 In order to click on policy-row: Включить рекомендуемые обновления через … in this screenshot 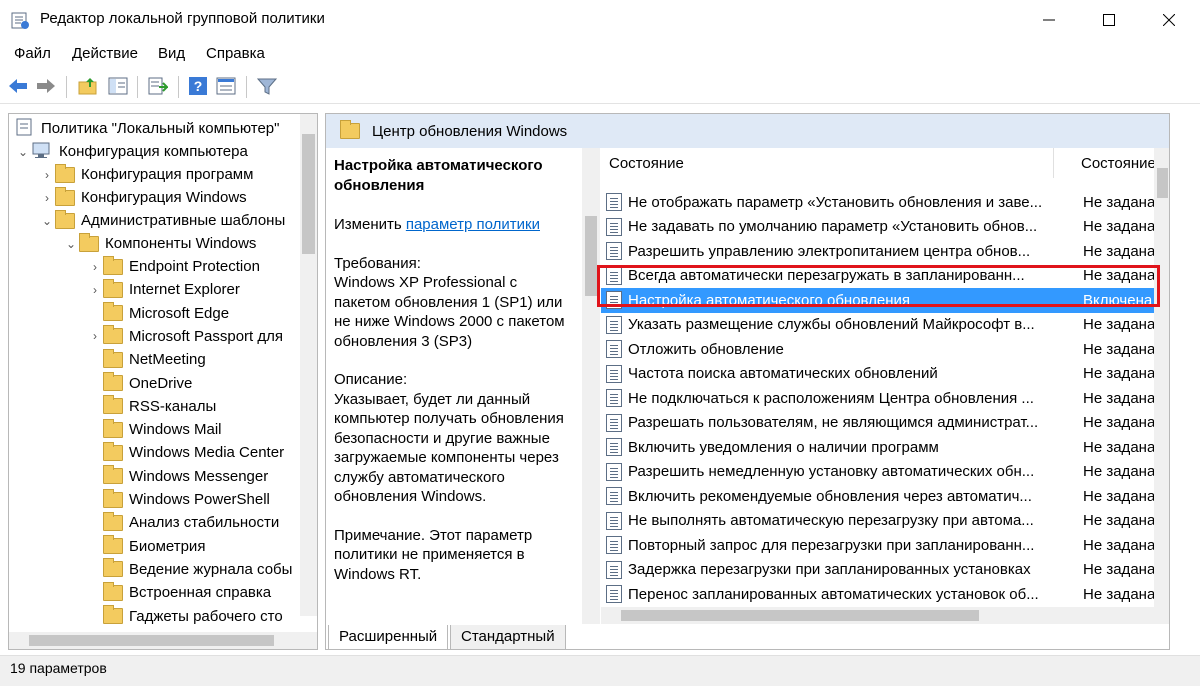, I will do `click(885, 496)`.